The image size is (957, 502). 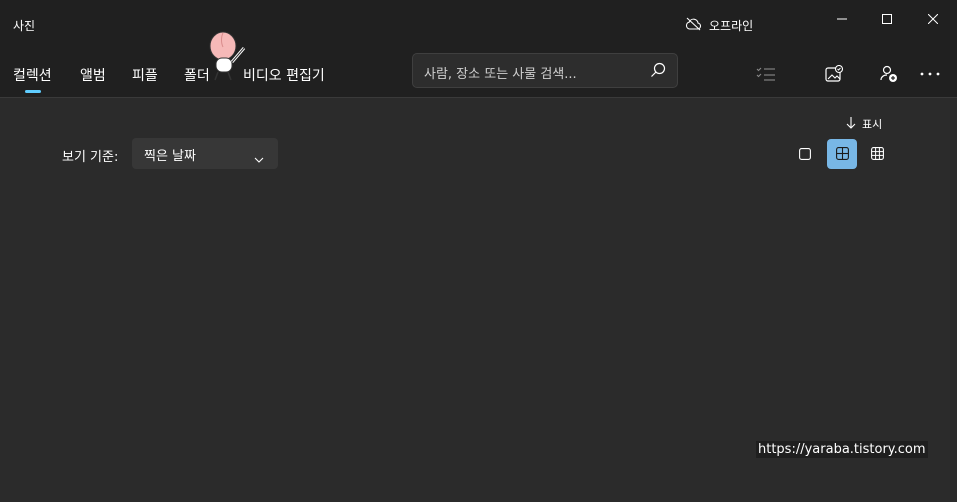 I want to click on view-by-value: 찍은 날짜, so click(x=170, y=156).